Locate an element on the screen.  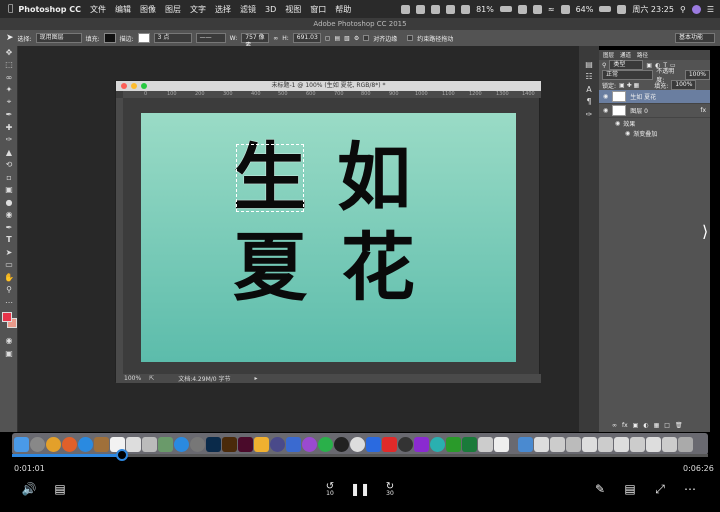
menu-window: 窗口 is located at coordinates (318, 9).